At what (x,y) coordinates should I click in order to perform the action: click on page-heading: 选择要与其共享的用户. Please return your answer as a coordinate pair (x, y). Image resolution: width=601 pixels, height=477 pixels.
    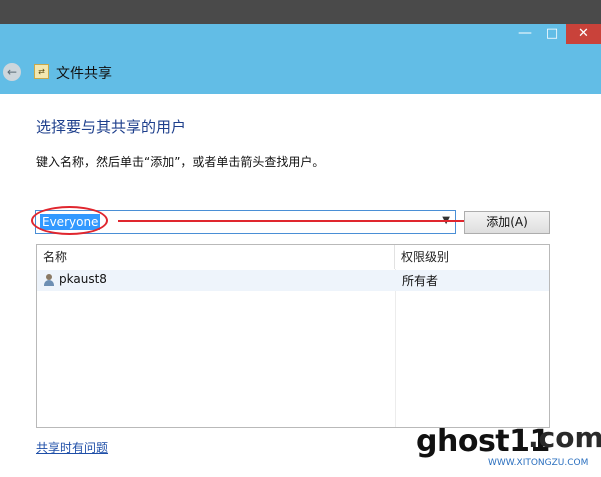
    Looking at the image, I should click on (111, 127).